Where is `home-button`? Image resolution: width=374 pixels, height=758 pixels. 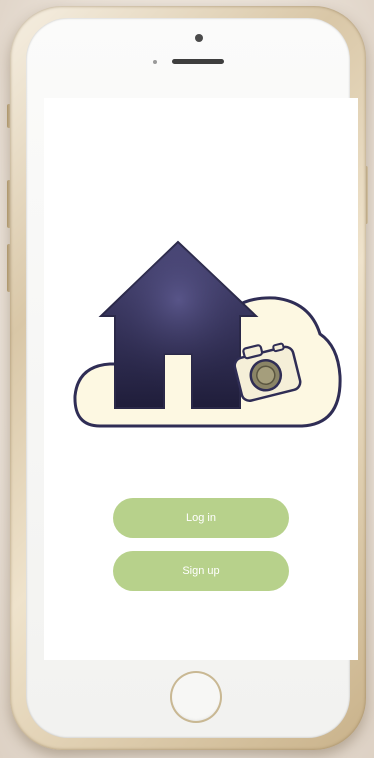 home-button is located at coordinates (196, 697).